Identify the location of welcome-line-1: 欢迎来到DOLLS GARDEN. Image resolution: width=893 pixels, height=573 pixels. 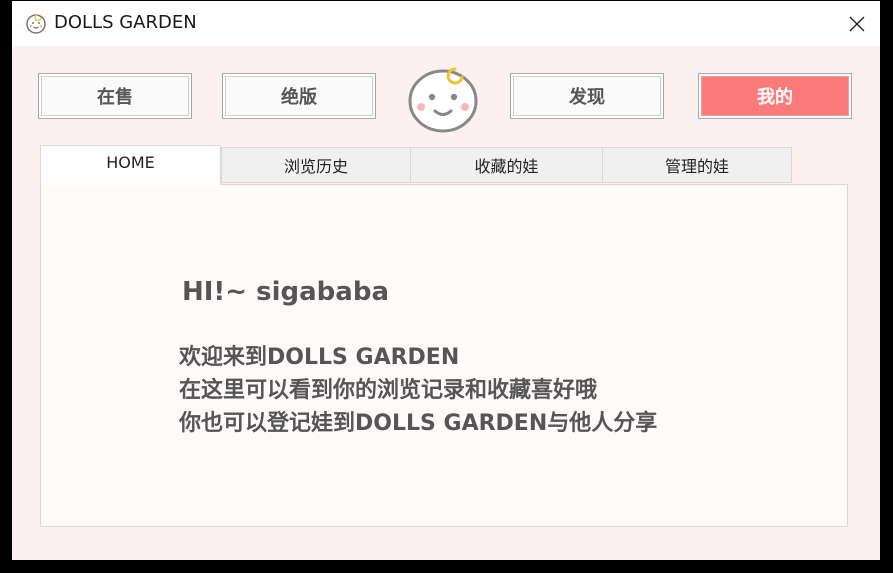
(319, 357).